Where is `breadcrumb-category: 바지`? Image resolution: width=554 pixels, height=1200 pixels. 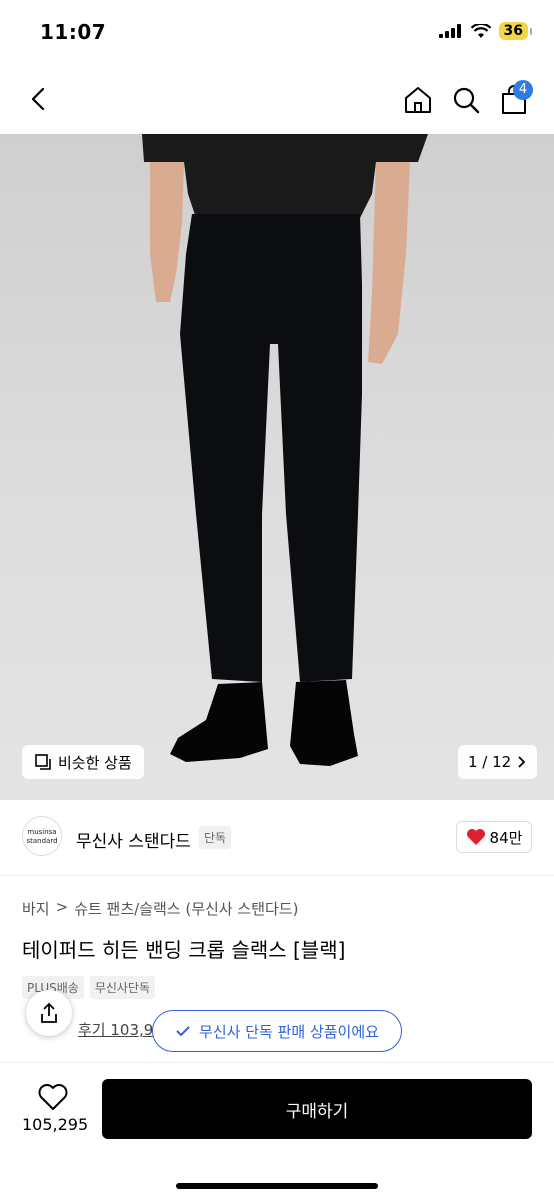 breadcrumb-category: 바지 is located at coordinates (36, 908).